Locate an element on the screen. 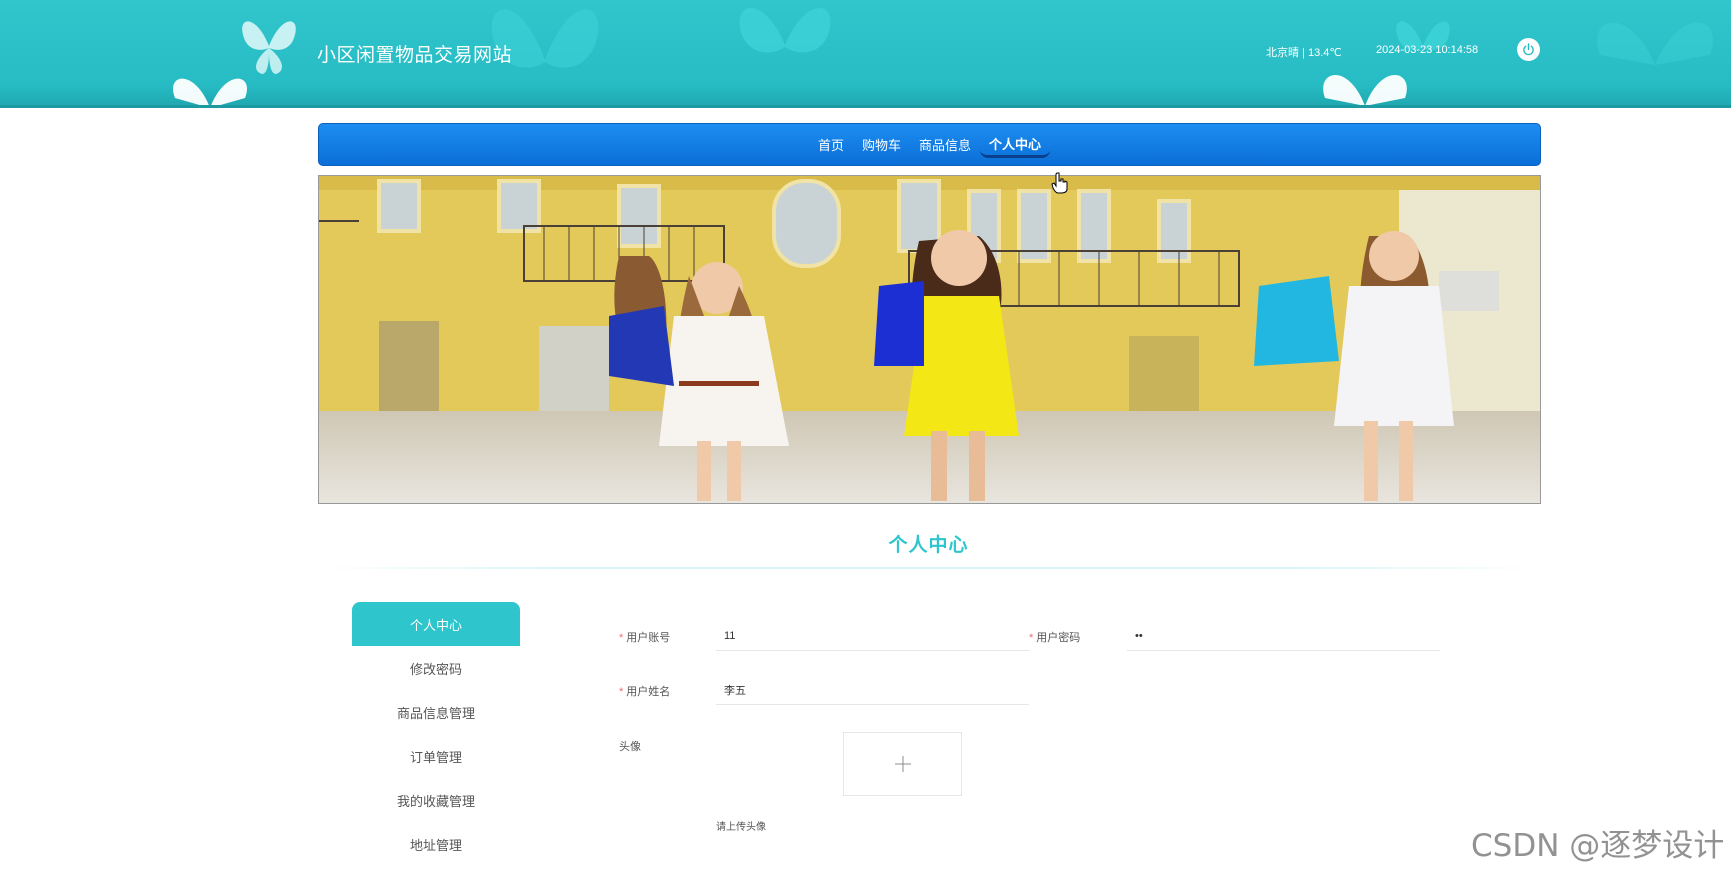  section-title: 个人中心 is located at coordinates (928, 545).